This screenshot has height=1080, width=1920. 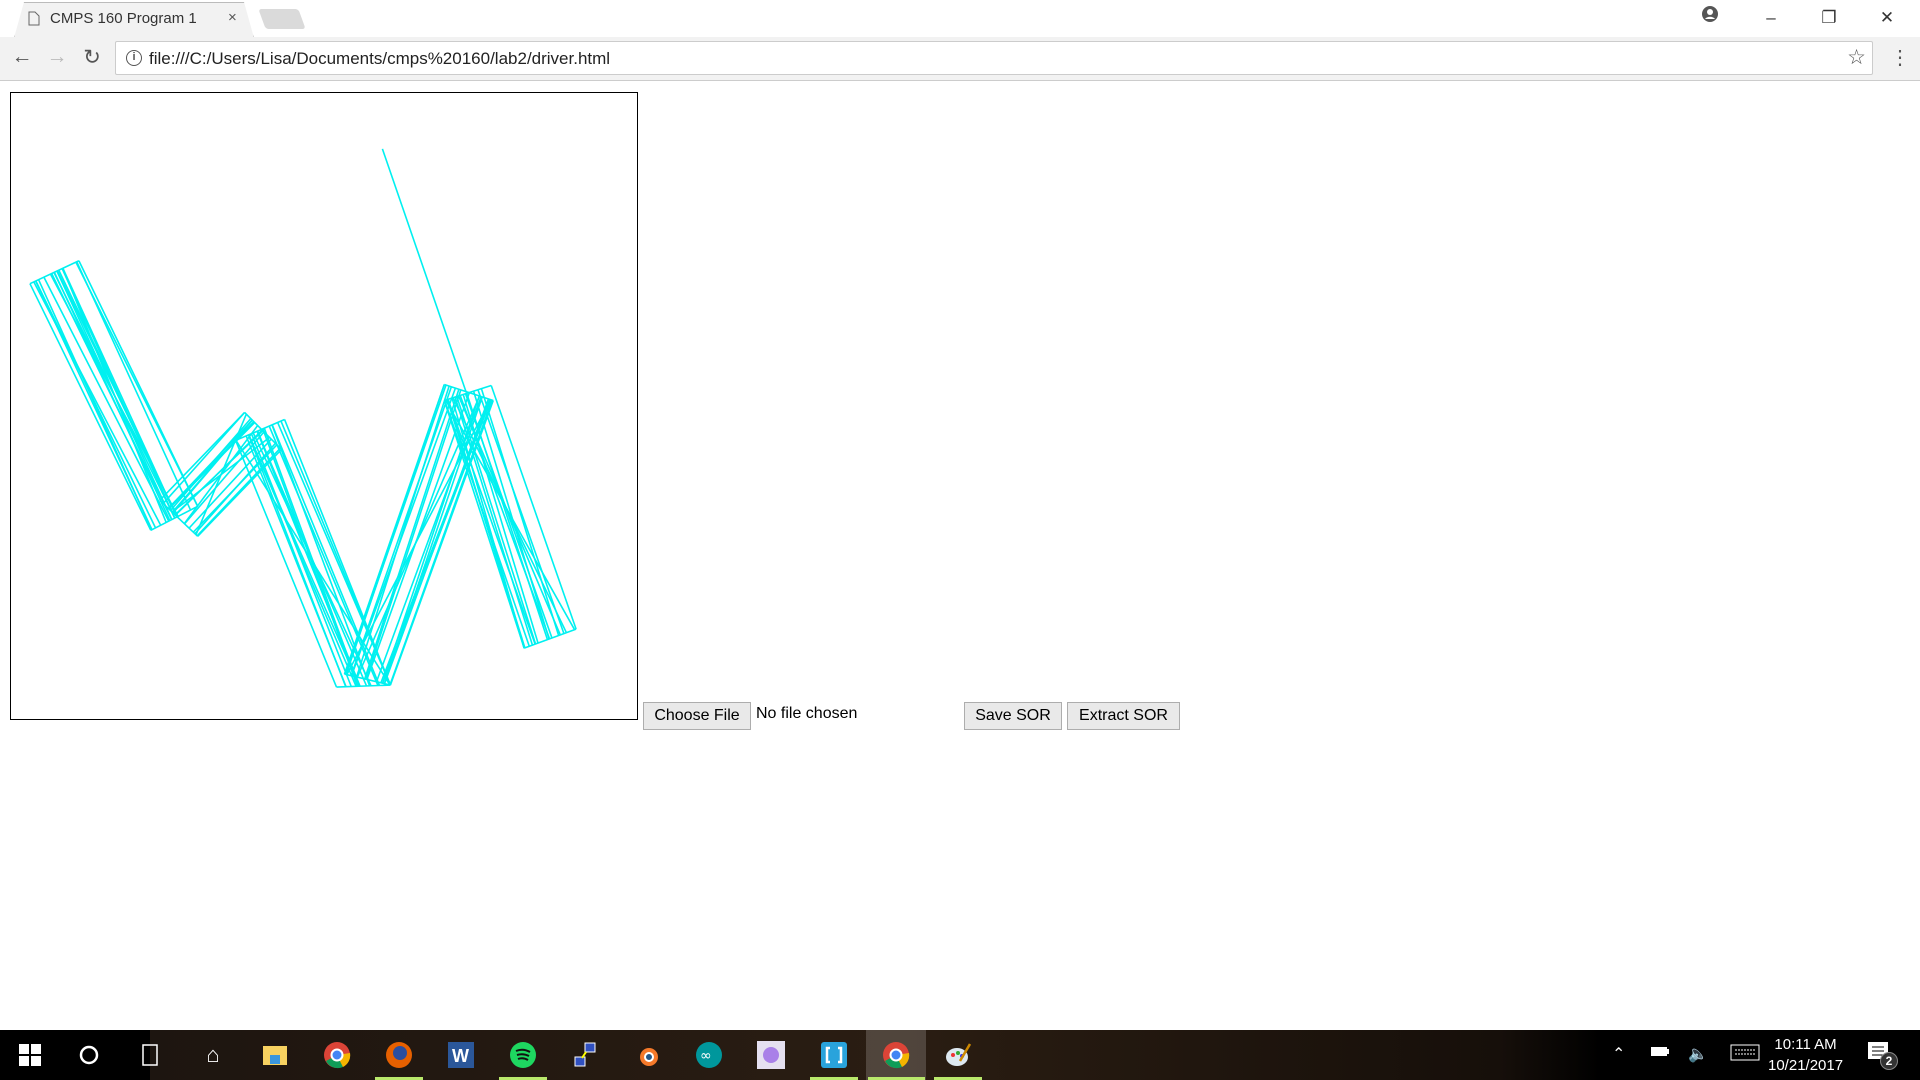 What do you see at coordinates (424, 270) in the screenshot?
I see `axis-line` at bounding box center [424, 270].